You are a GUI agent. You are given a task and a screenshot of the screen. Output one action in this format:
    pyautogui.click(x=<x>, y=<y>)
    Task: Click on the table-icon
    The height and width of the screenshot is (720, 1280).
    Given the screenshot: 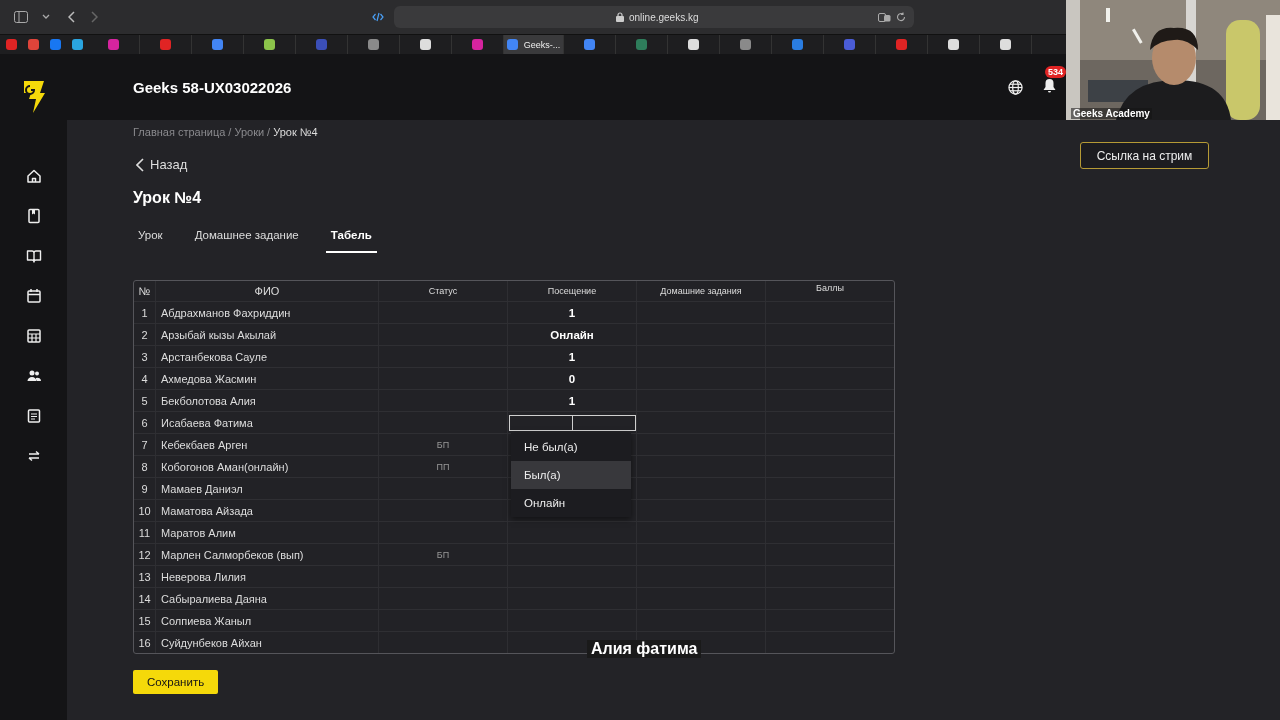 What is the action you would take?
    pyautogui.click(x=33, y=336)
    